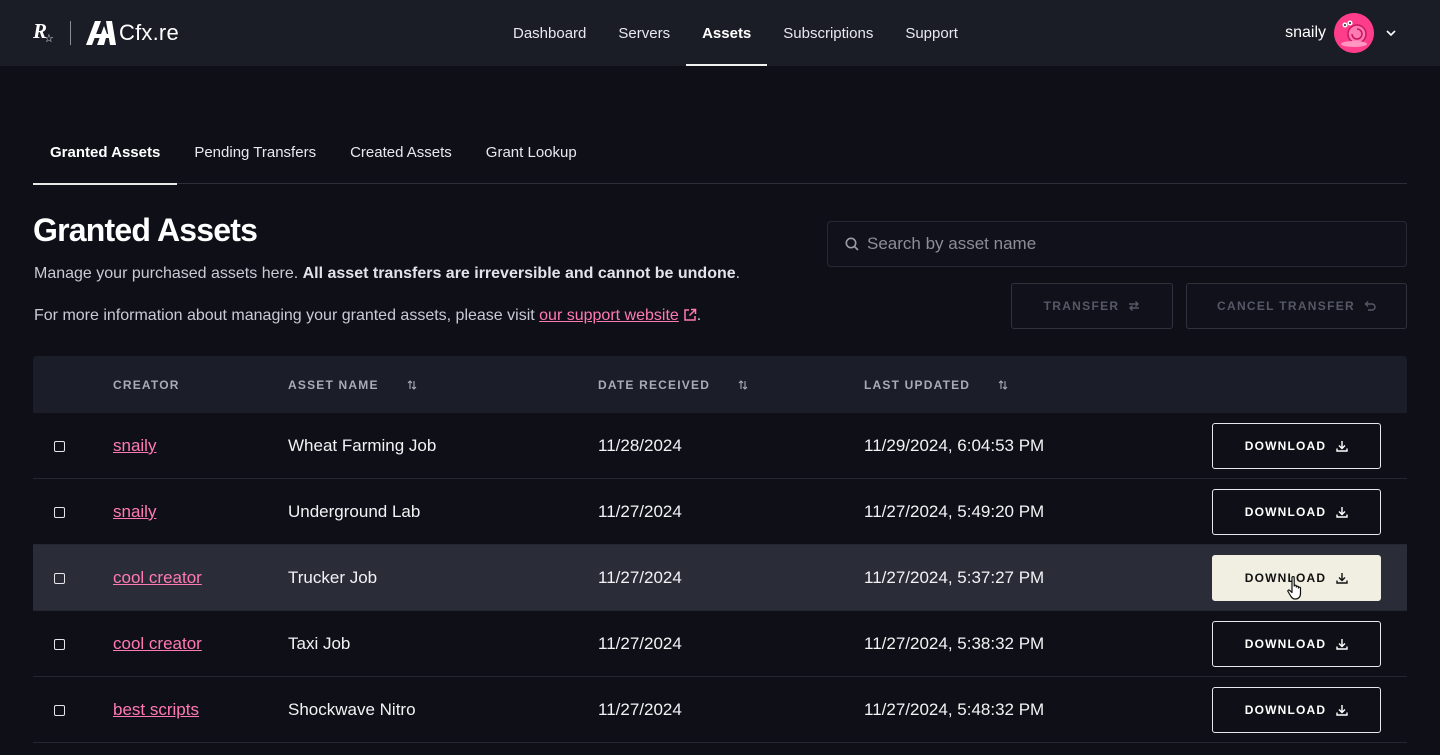  Describe the element at coordinates (352, 709) in the screenshot. I see `asset-name: Shockwave Nitro` at that location.